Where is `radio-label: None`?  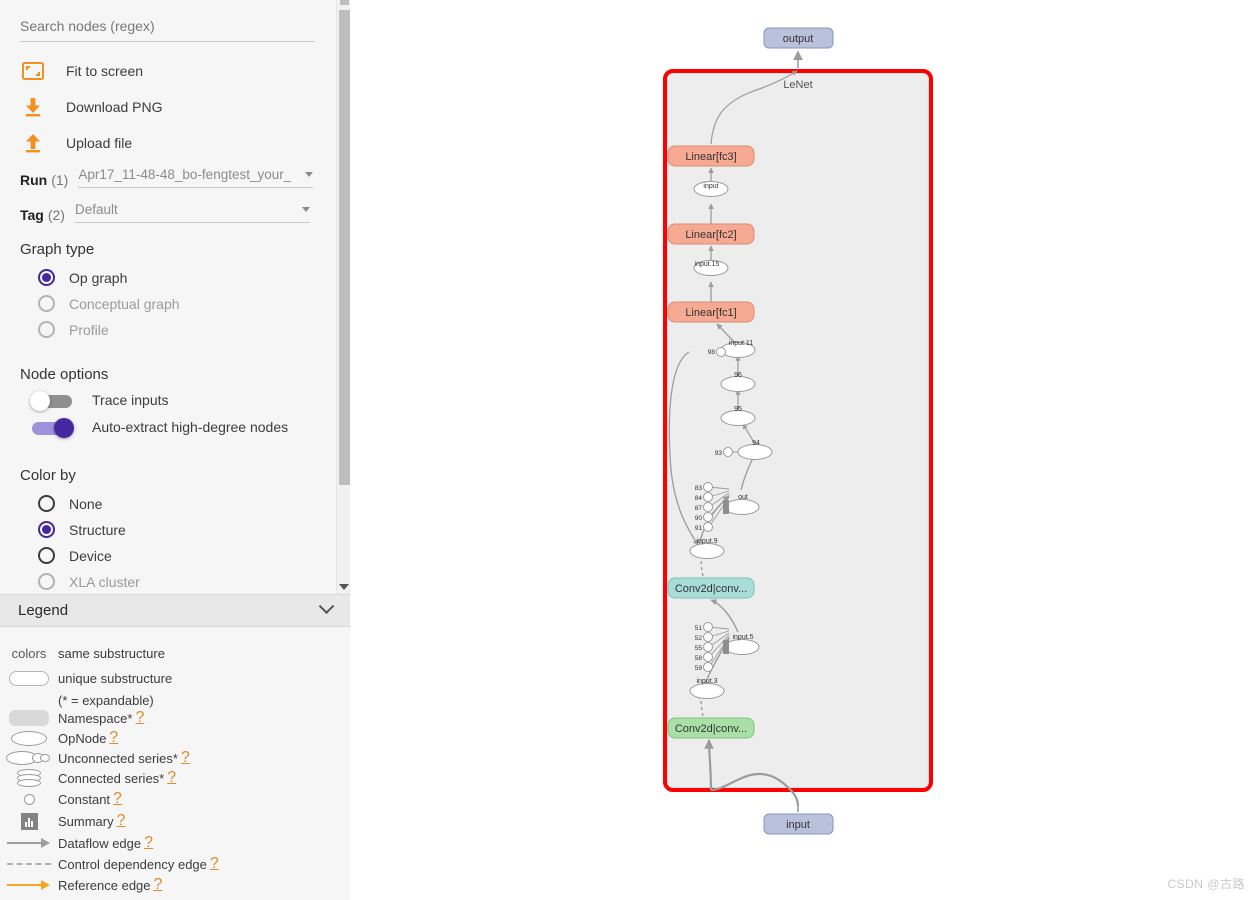
radio-label: None is located at coordinates (86, 503).